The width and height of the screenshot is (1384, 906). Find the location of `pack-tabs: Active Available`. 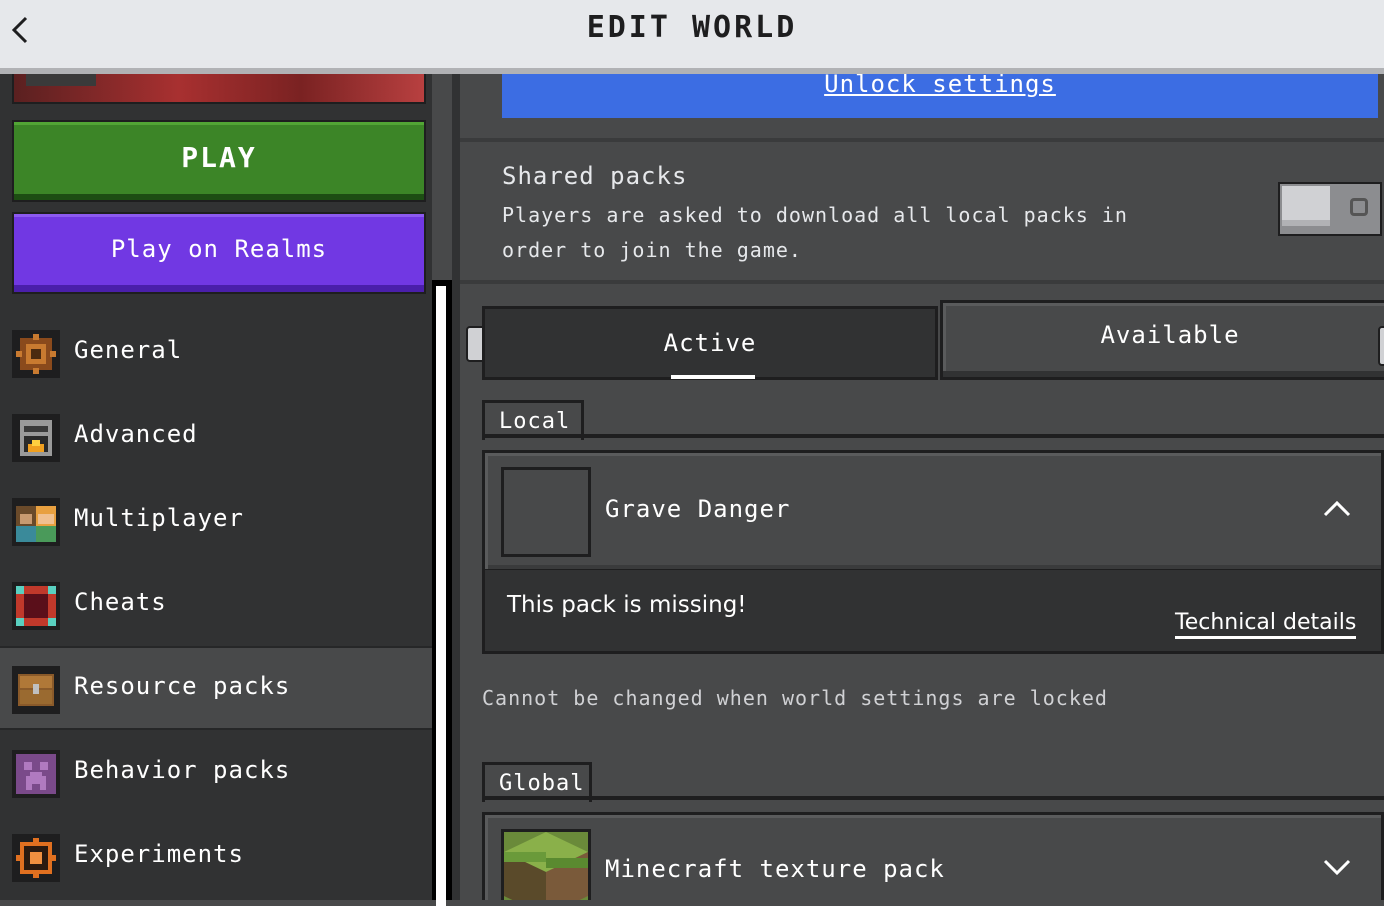

pack-tabs: Active Available is located at coordinates (933, 342).